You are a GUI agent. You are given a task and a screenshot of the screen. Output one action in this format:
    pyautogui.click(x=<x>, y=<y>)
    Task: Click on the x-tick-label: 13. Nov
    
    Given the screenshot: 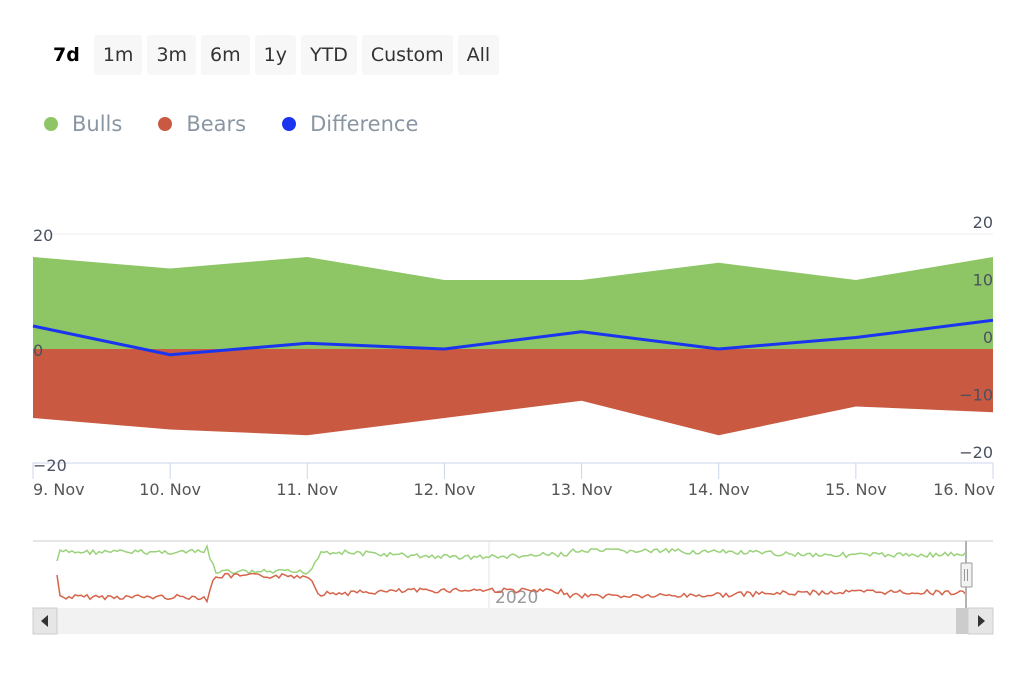 What is the action you would take?
    pyautogui.click(x=582, y=489)
    